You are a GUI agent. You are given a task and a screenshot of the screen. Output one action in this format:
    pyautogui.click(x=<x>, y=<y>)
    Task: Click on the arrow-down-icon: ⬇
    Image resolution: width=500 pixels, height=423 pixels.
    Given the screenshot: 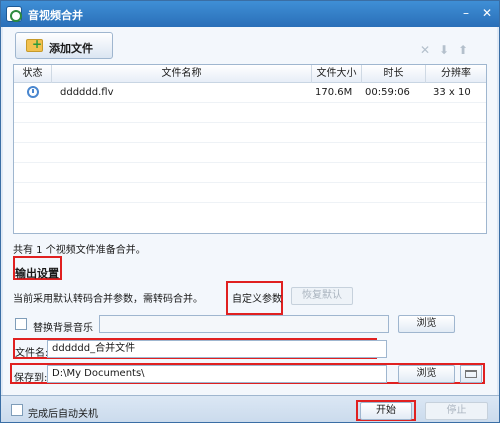 What is the action you would take?
    pyautogui.click(x=444, y=50)
    